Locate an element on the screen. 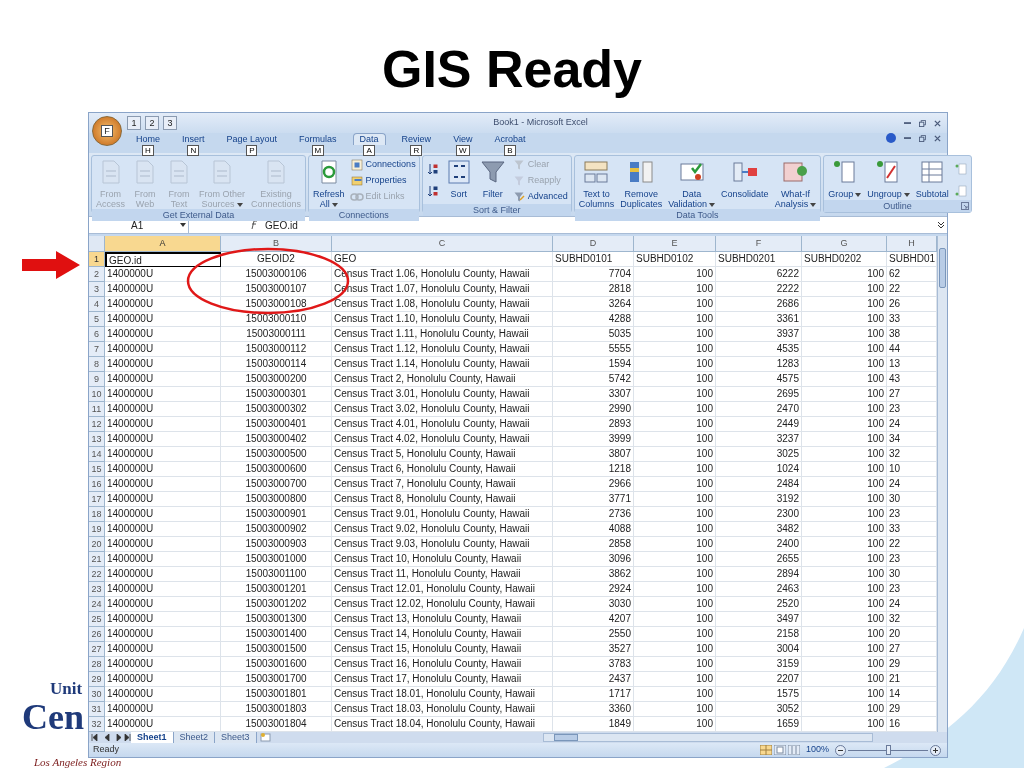 This screenshot has height=768, width=1024. quick-access-button: 3 is located at coordinates (170, 123).